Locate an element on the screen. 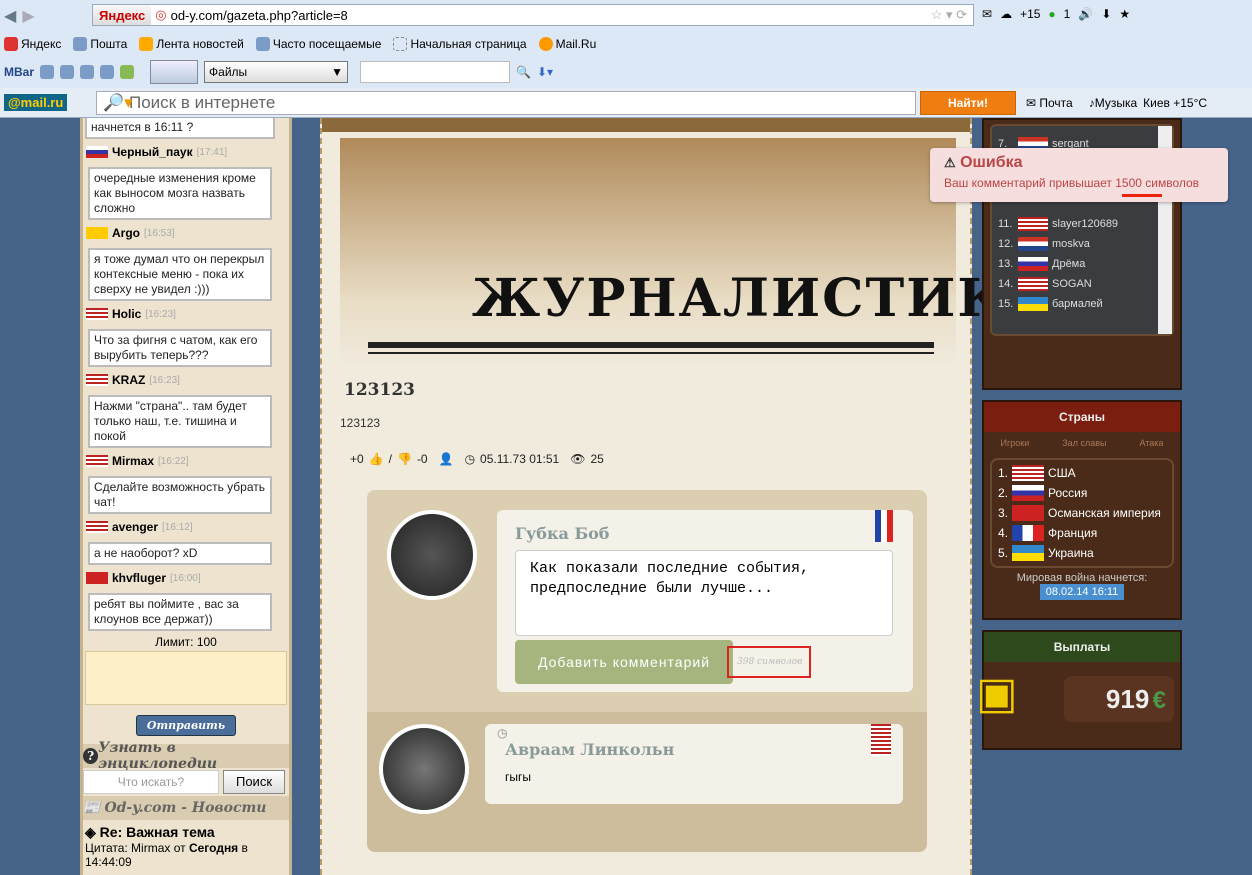  back-icon: ◀ is located at coordinates (10, 16).